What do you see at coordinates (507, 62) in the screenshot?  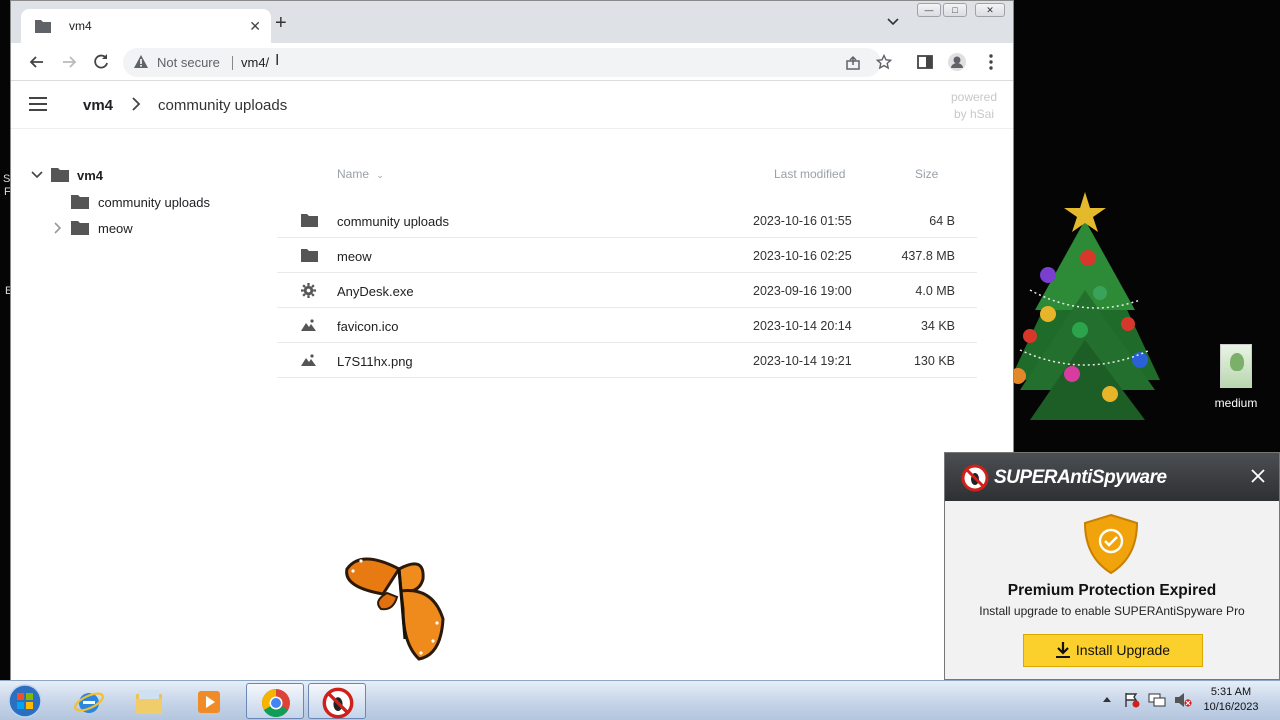 I see `address-bar: Not secure vm4/ I` at bounding box center [507, 62].